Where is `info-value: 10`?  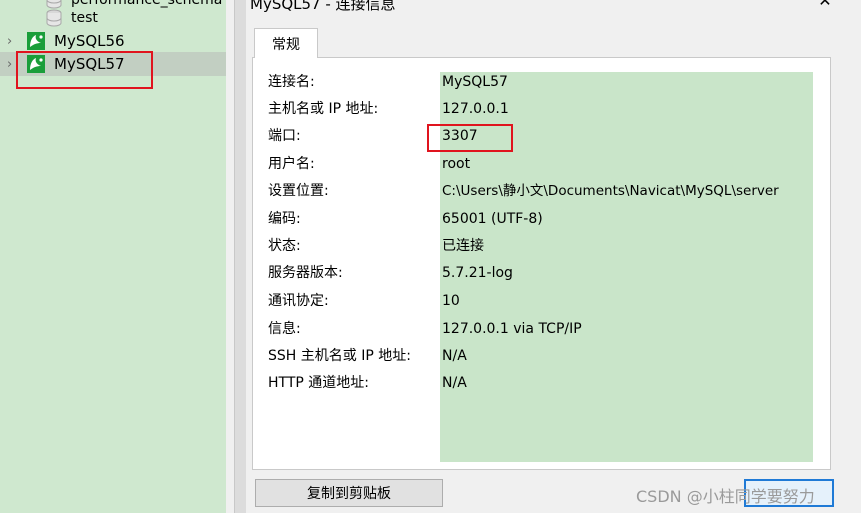
info-value: 10 is located at coordinates (451, 301).